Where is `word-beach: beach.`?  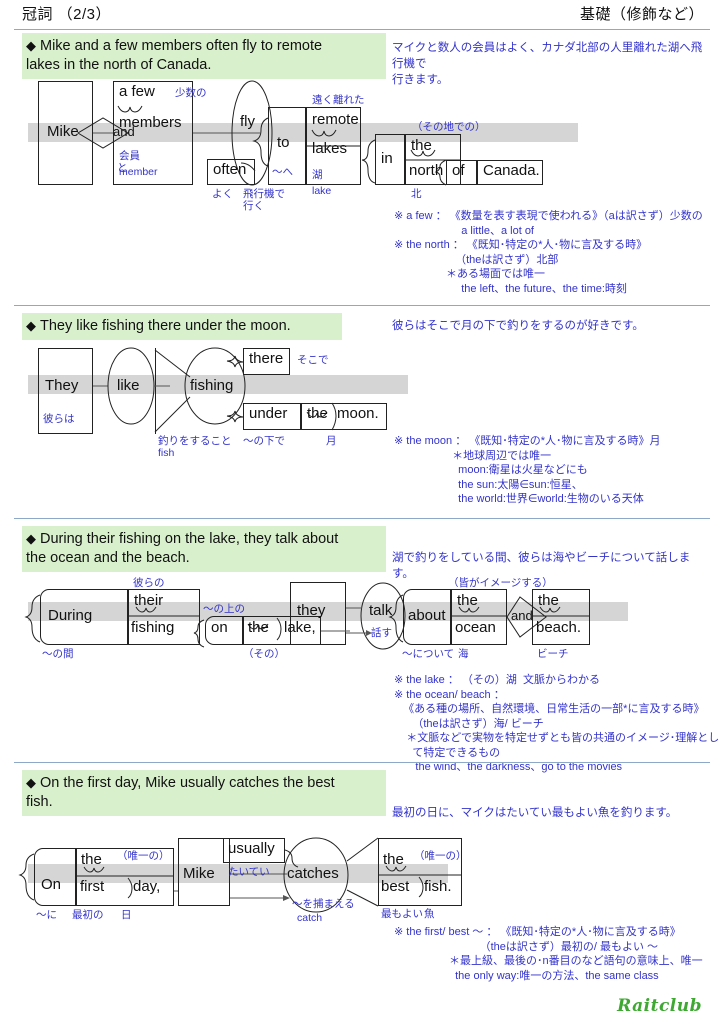 word-beach: beach. is located at coordinates (559, 627).